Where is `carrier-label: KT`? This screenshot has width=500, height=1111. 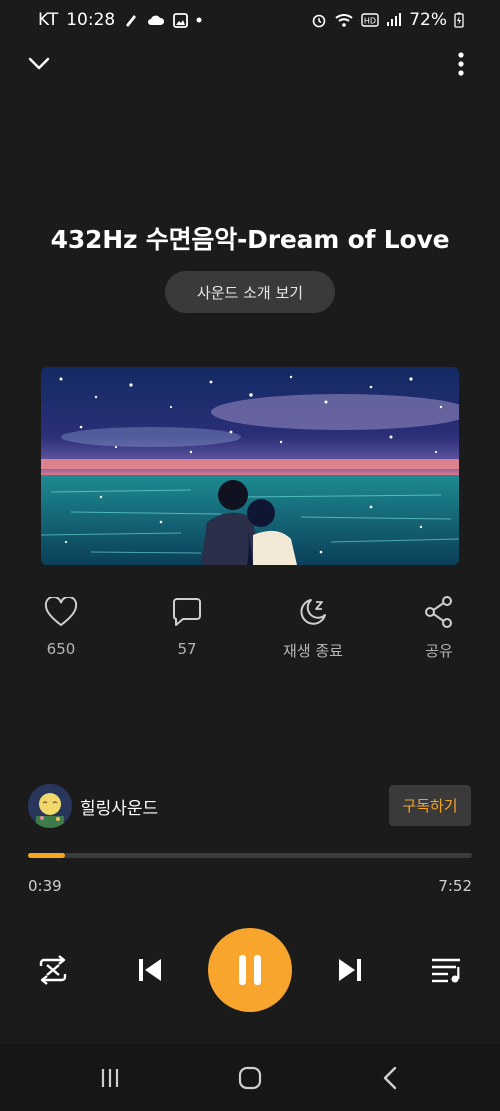
carrier-label: KT is located at coordinates (48, 20).